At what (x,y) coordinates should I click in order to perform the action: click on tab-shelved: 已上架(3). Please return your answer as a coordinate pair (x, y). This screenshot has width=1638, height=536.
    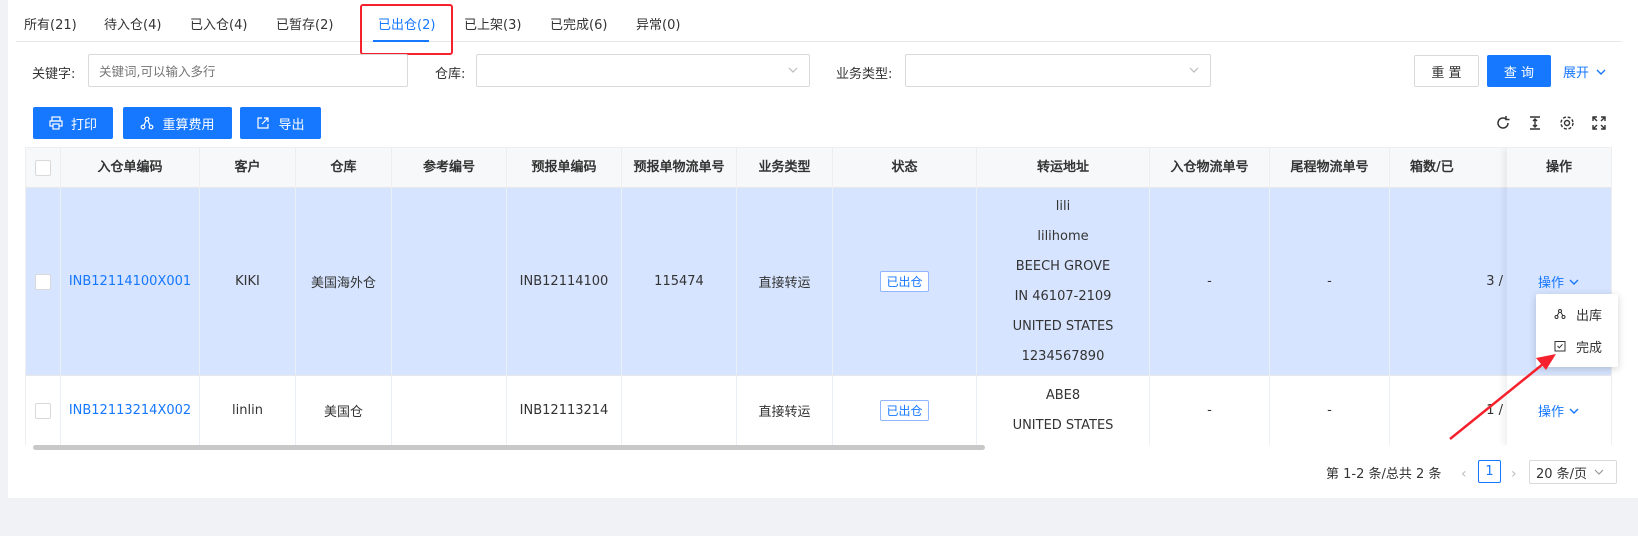
    Looking at the image, I should click on (492, 23).